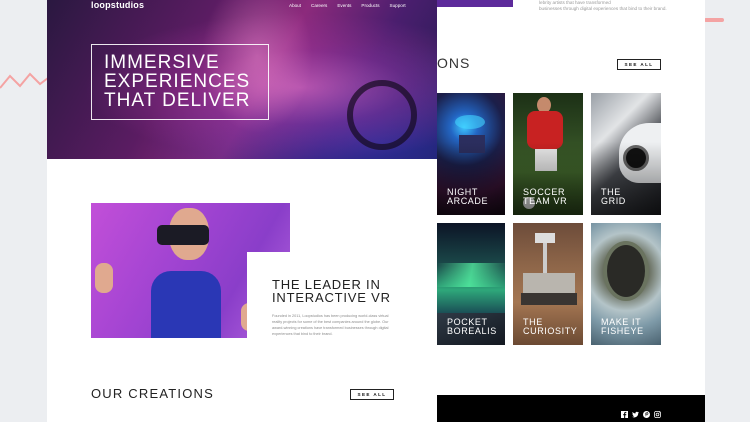 Image resolution: width=750 pixels, height=422 pixels. What do you see at coordinates (104, 278) in the screenshot?
I see `person-hand-left` at bounding box center [104, 278].